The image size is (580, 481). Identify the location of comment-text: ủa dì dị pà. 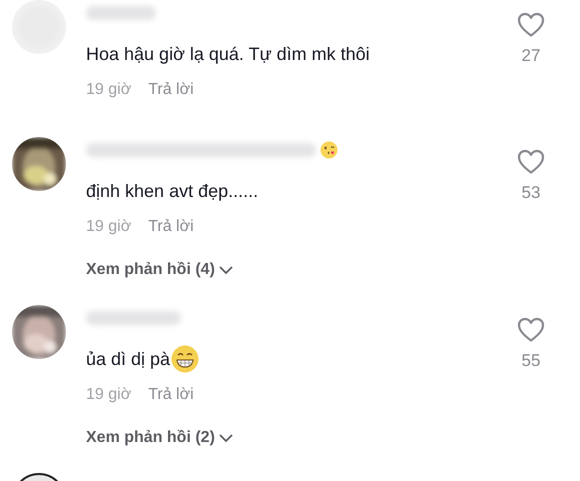
(128, 359).